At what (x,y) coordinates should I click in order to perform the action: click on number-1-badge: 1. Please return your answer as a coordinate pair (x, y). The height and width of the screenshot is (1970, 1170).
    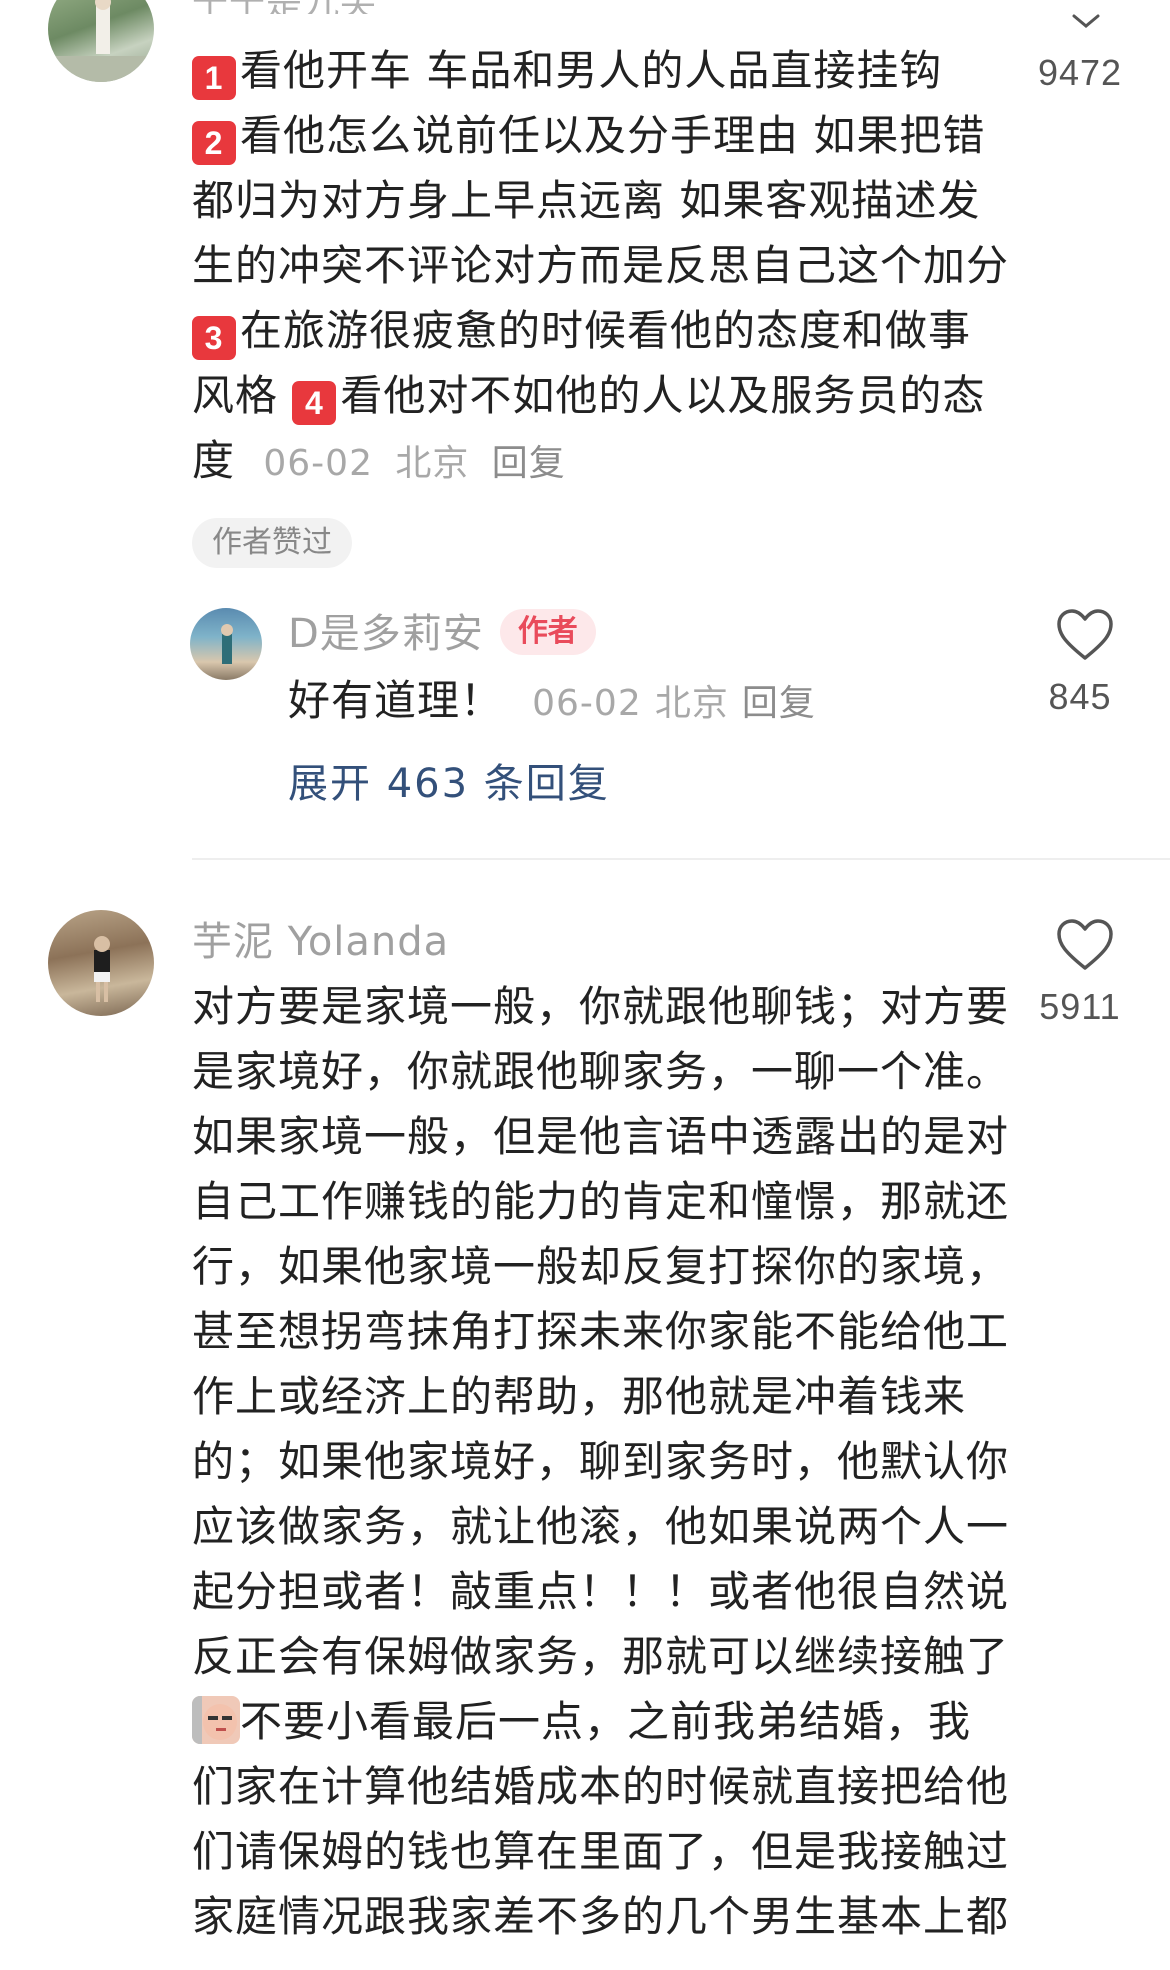
    Looking at the image, I should click on (214, 78).